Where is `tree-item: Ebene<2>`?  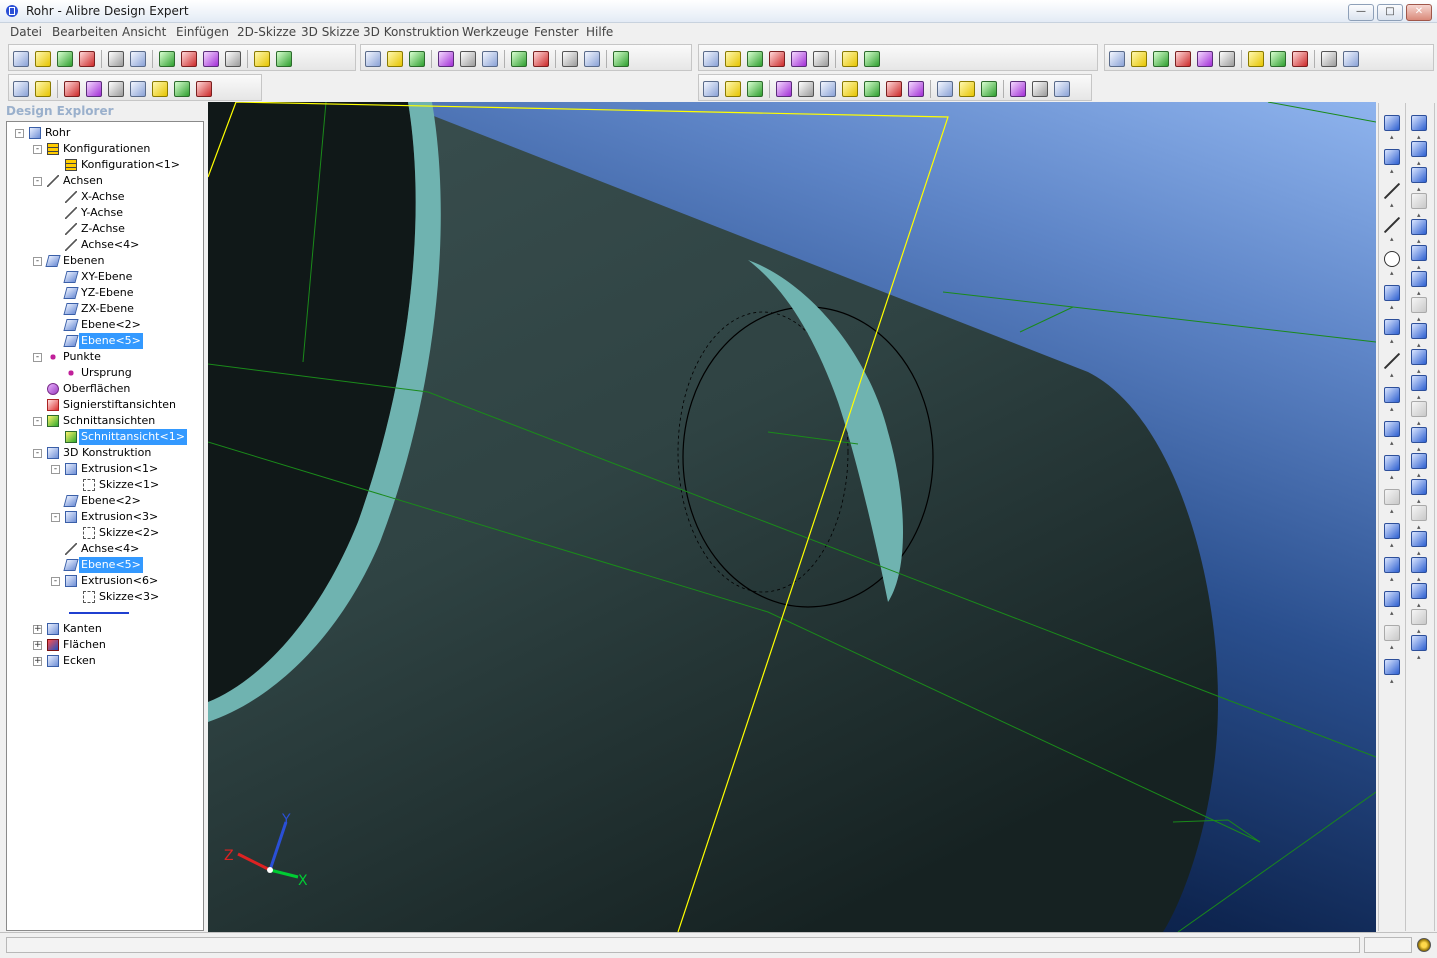
tree-item: Ebene<2> is located at coordinates (105, 325).